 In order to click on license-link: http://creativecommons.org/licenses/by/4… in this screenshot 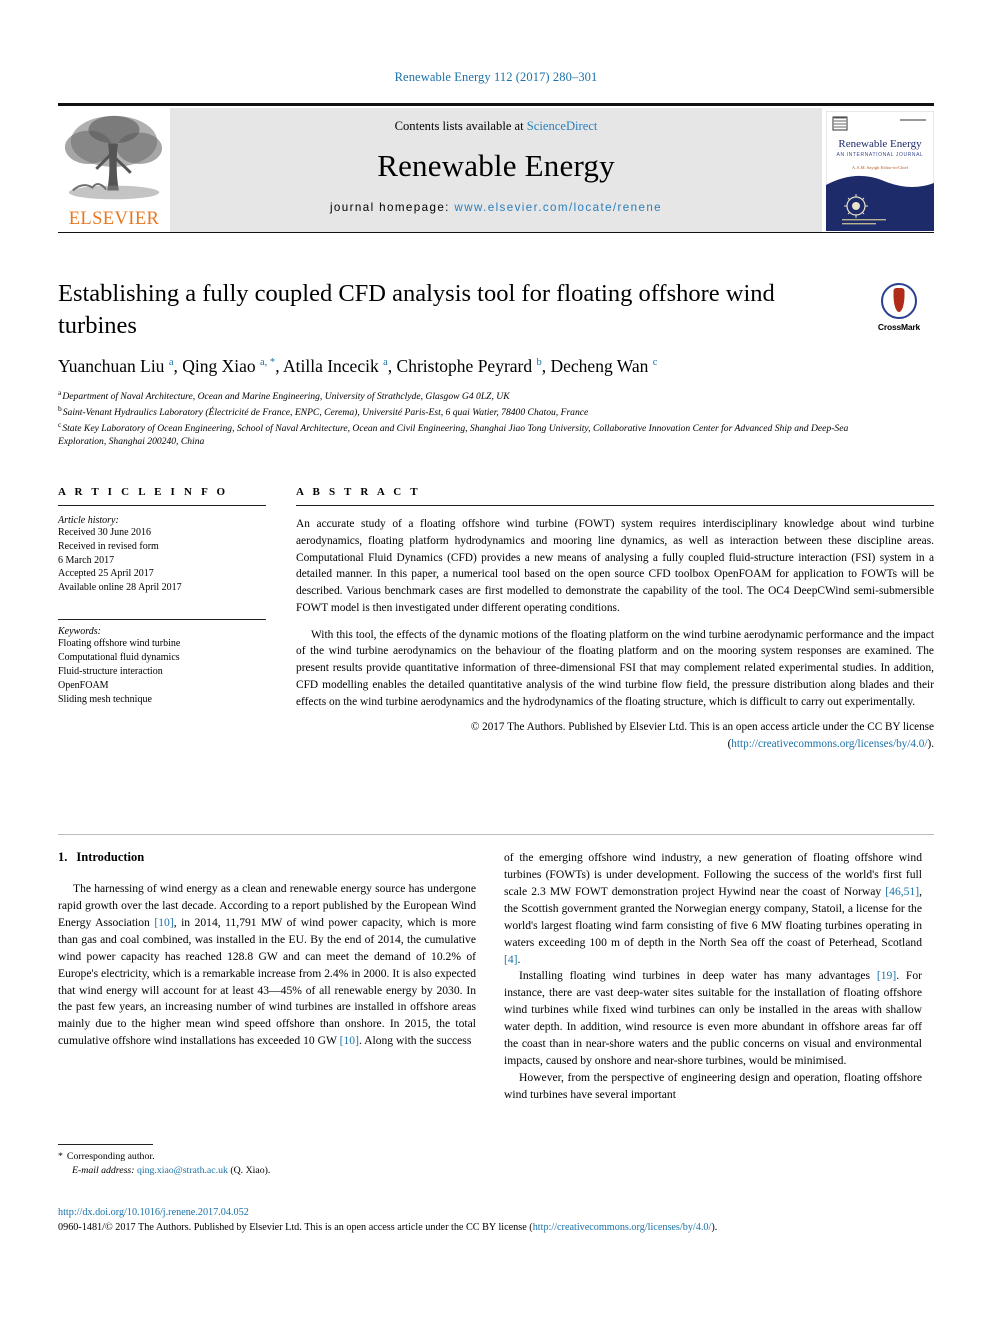, I will do `click(829, 744)`.